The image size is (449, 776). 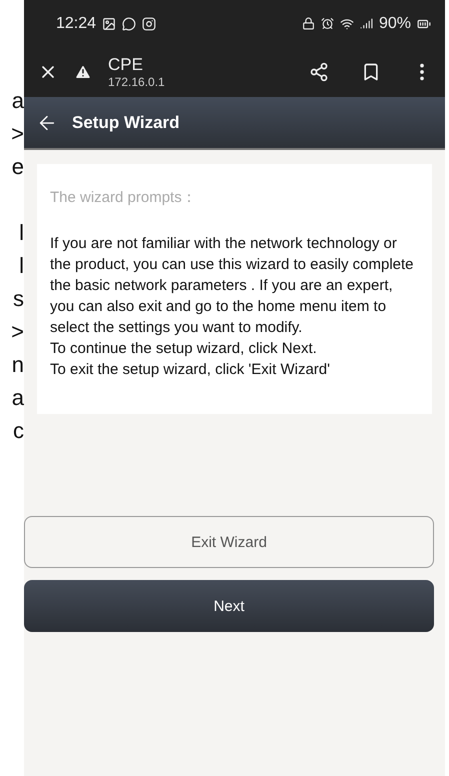 I want to click on signal-icon, so click(x=366, y=23).